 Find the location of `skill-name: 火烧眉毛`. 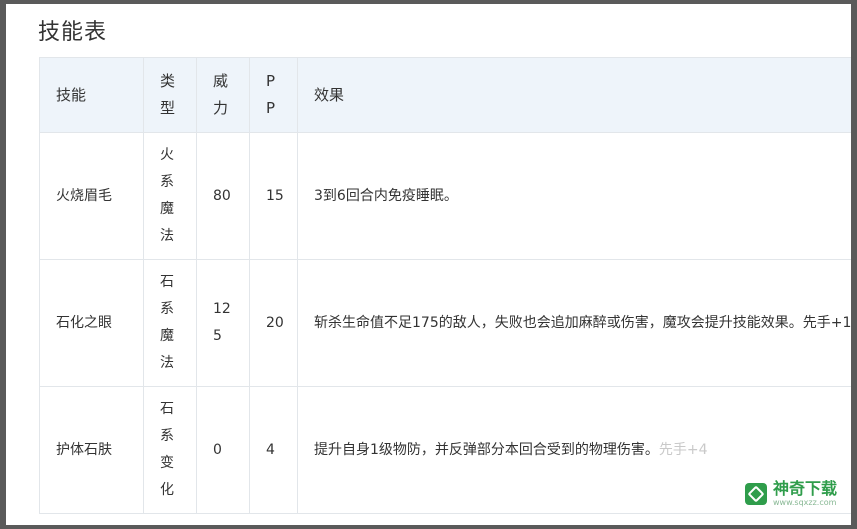

skill-name: 火烧眉毛 is located at coordinates (91, 196).